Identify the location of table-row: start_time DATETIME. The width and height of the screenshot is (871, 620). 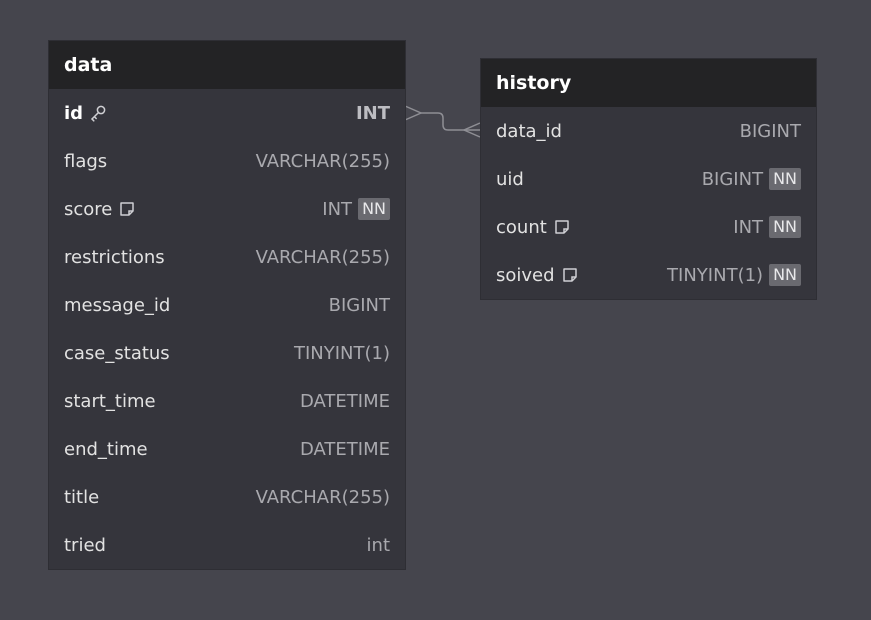
(227, 401).